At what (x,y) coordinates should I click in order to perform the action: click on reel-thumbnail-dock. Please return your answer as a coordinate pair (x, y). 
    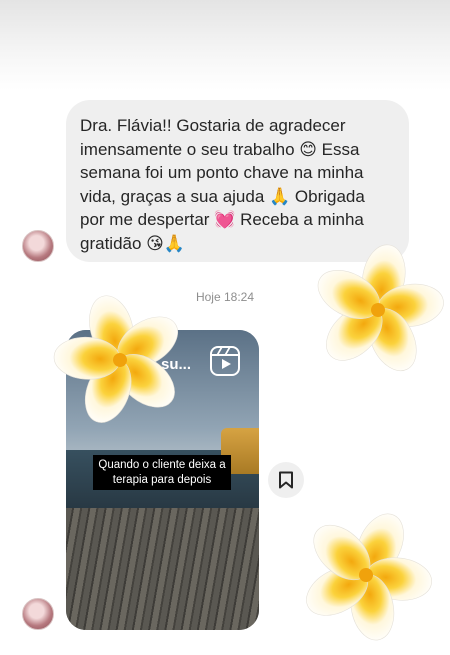
    Looking at the image, I should click on (162, 569).